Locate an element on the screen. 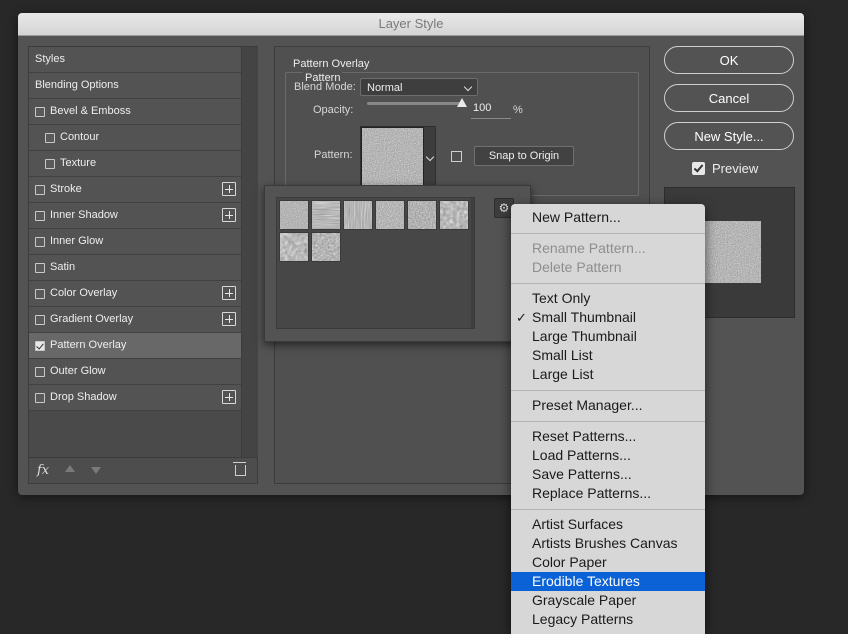 The width and height of the screenshot is (848, 634). section-title: Pattern Overlay is located at coordinates (331, 64).